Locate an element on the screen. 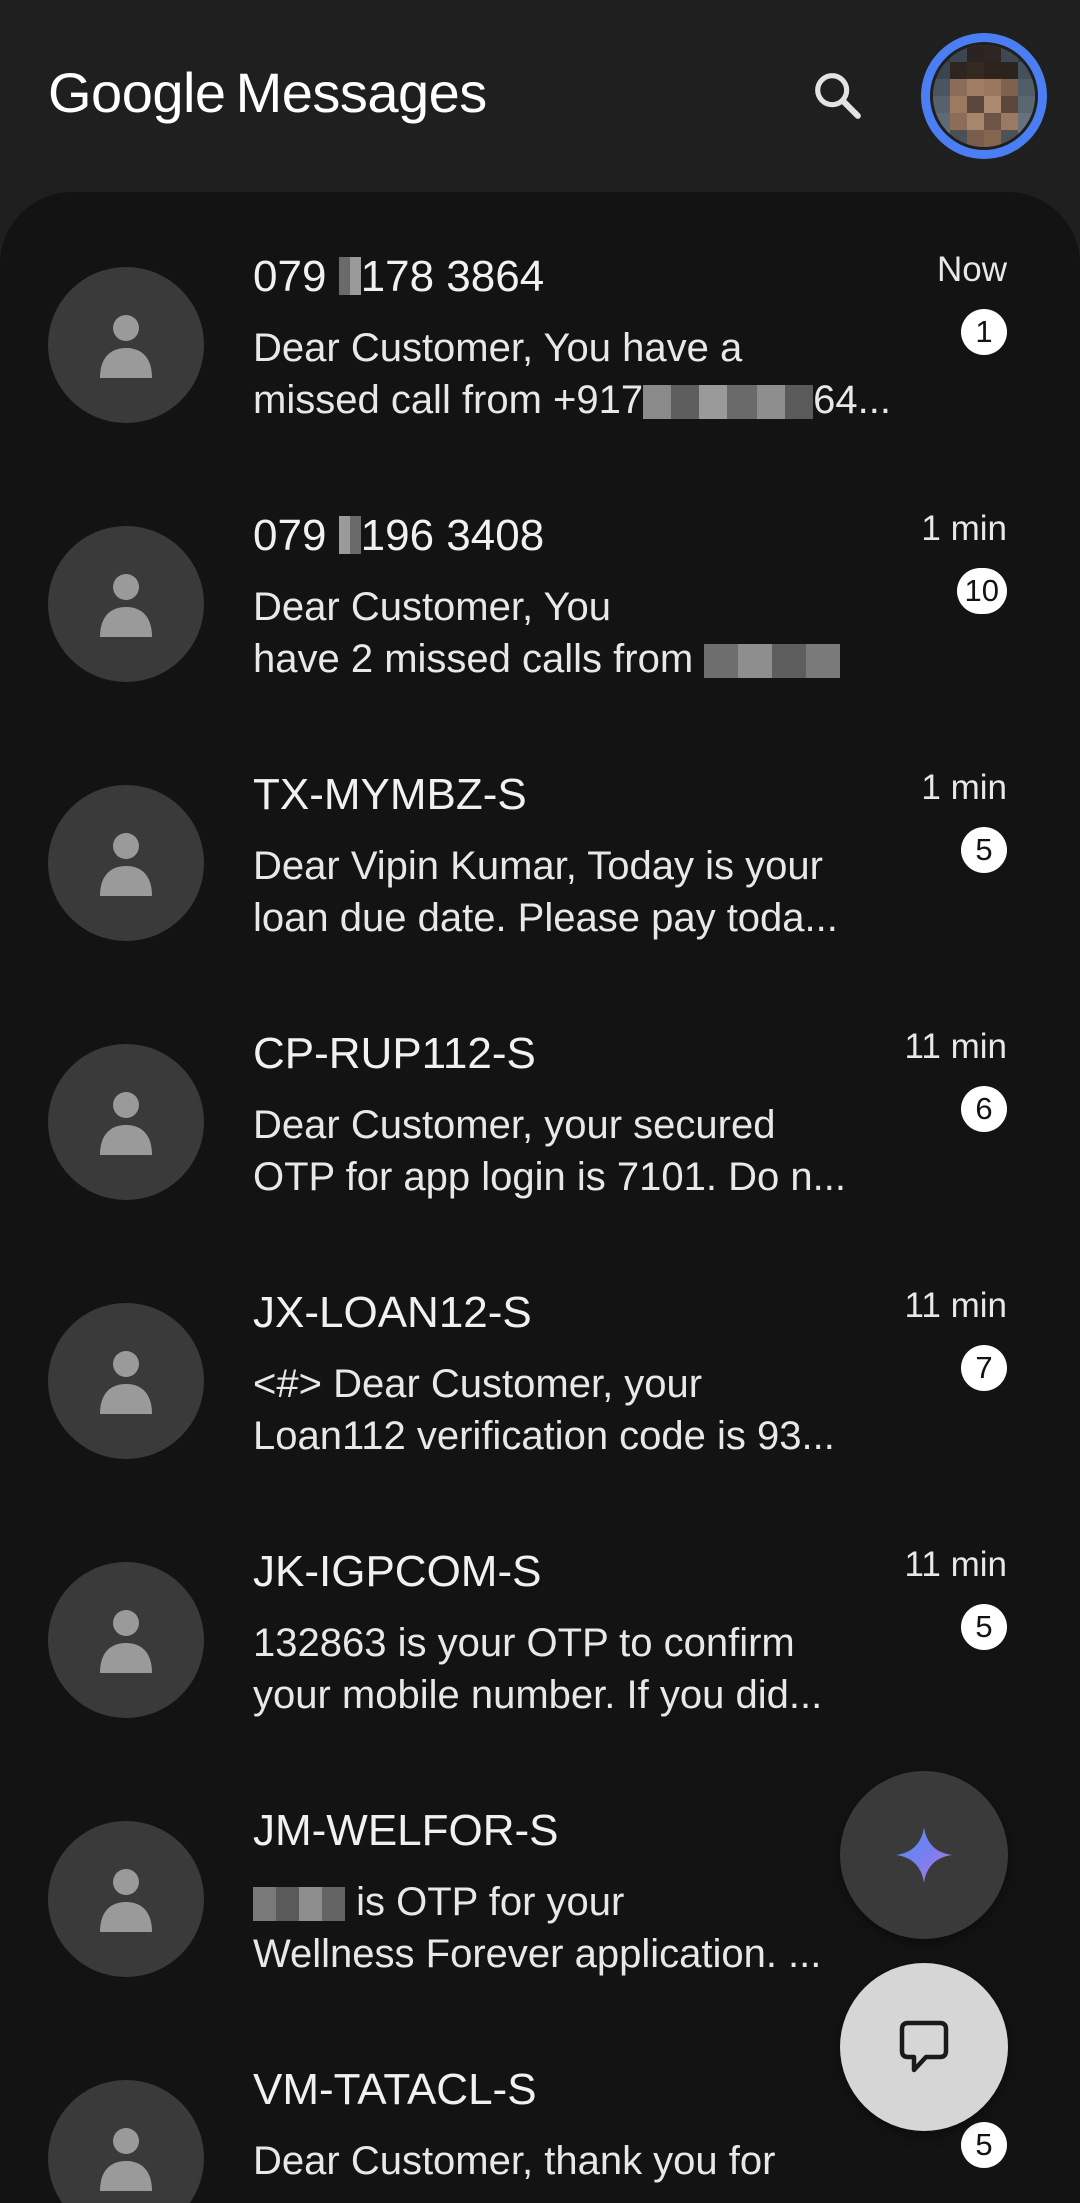  message-snippet: Dear Customer, thank you for is located at coordinates (573, 2161).